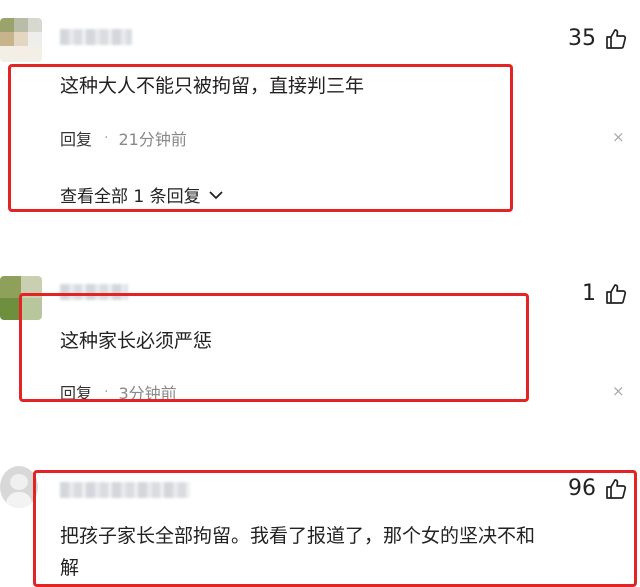 The height and width of the screenshot is (587, 640). What do you see at coordinates (605, 293) in the screenshot?
I see `like-button: 1` at bounding box center [605, 293].